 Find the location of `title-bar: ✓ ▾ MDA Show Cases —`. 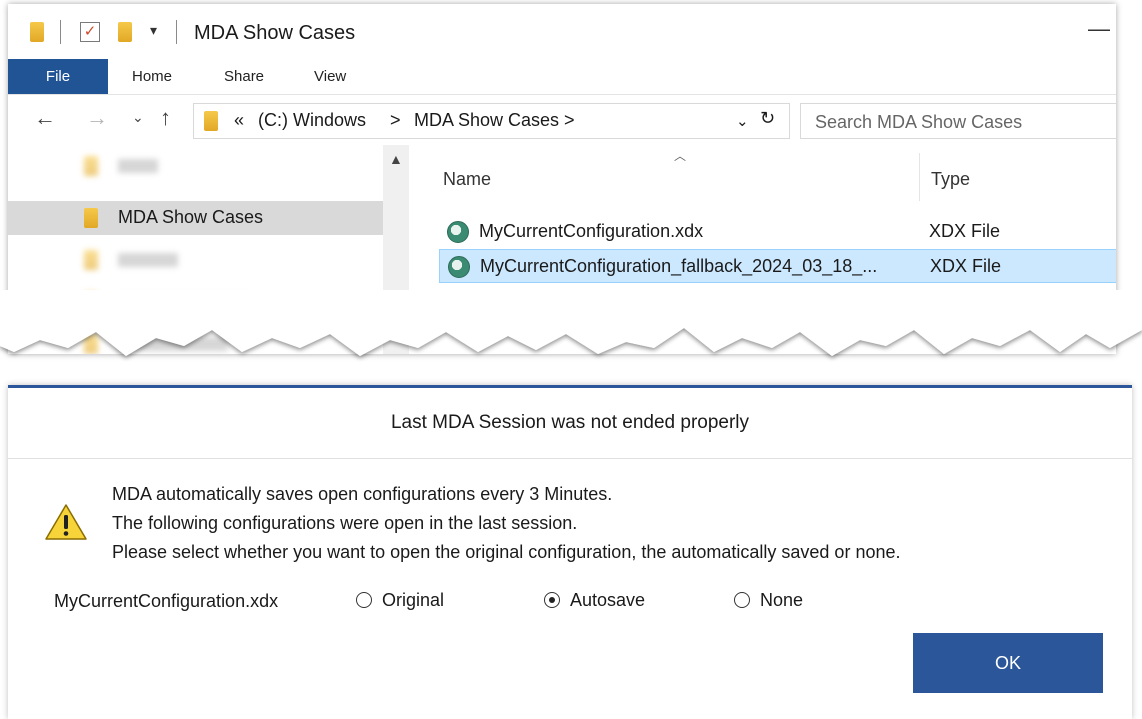

title-bar: ✓ ▾ MDA Show Cases — is located at coordinates (562, 31).